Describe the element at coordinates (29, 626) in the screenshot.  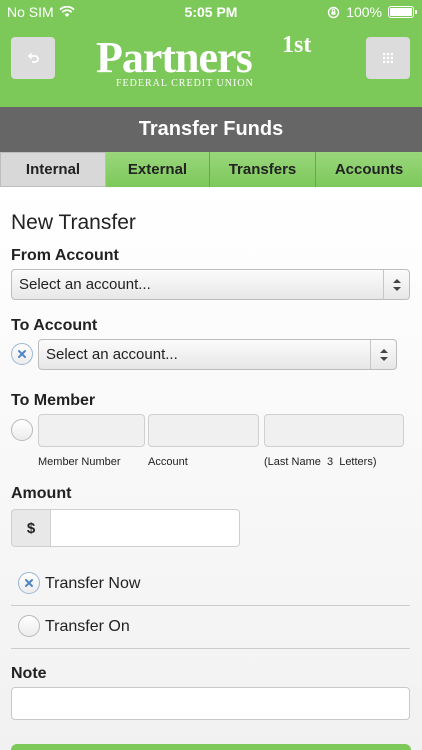
I see `transfer-on-radio` at that location.